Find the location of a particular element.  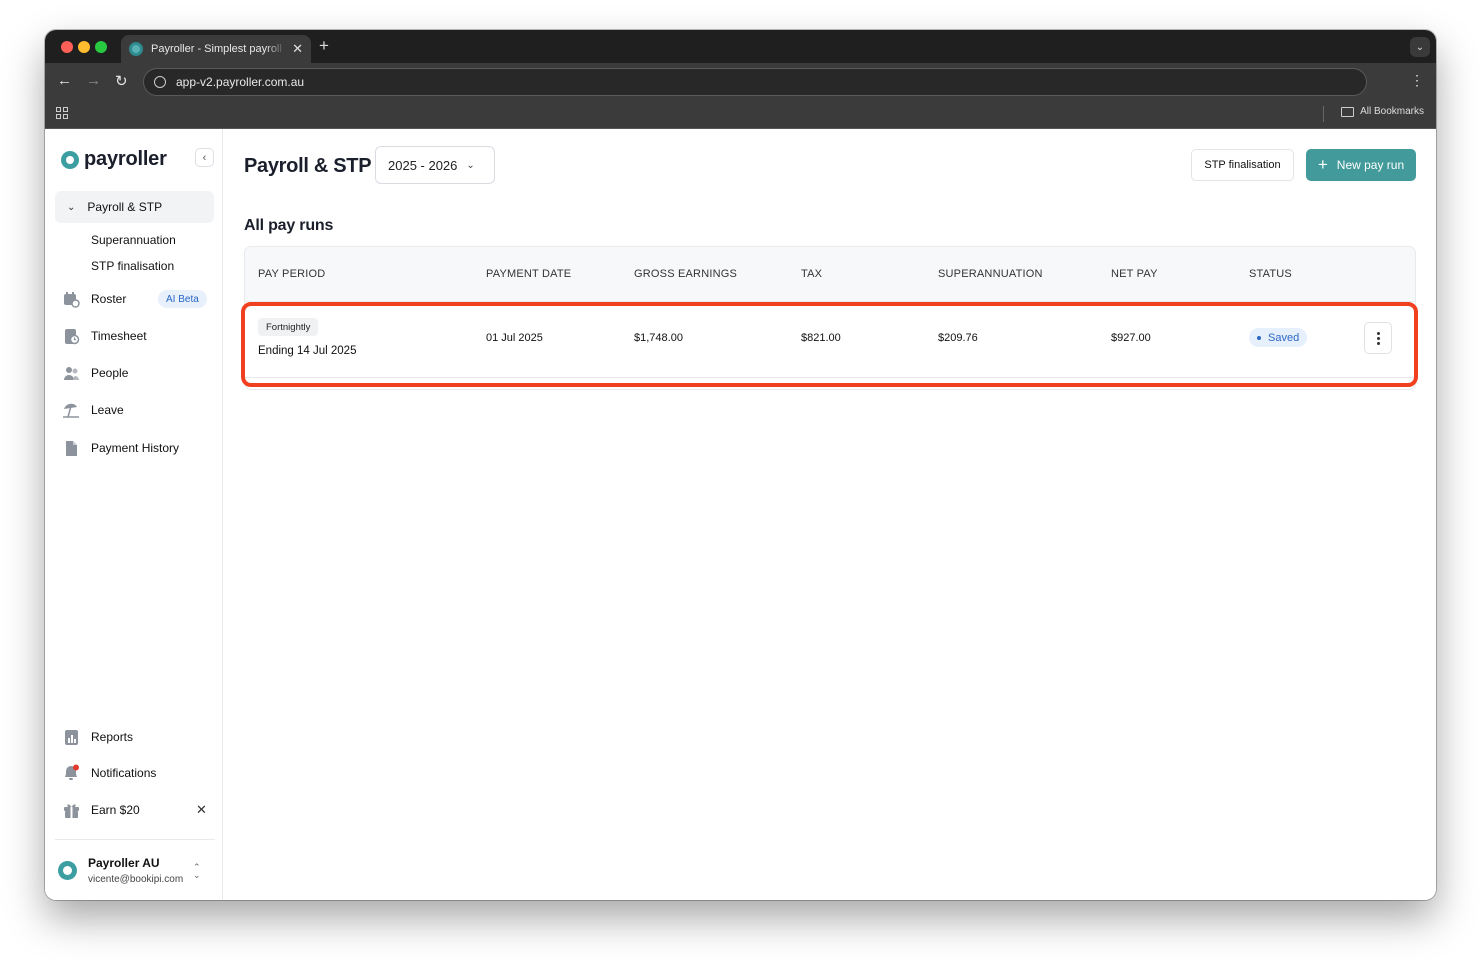

section-title: All pay runs is located at coordinates (289, 225).